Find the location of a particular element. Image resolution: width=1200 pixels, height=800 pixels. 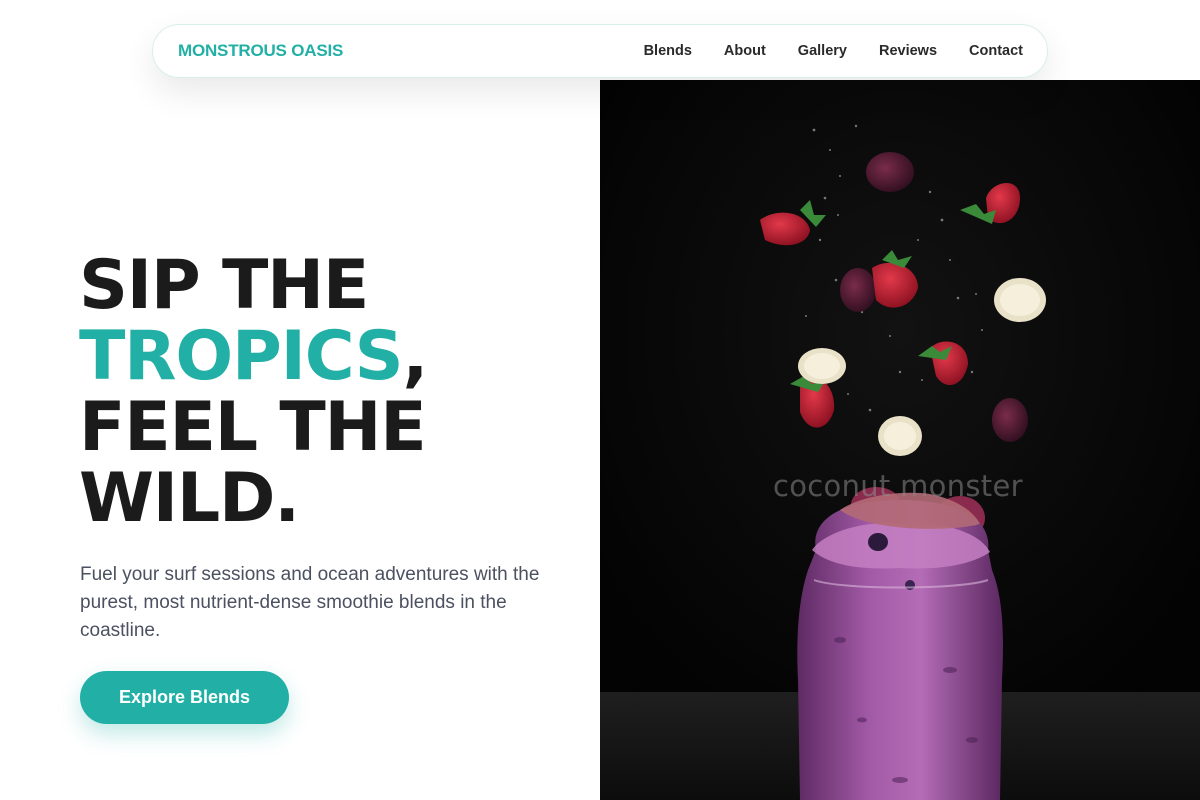

explore-blends-button: Explore Blends is located at coordinates (184, 697).